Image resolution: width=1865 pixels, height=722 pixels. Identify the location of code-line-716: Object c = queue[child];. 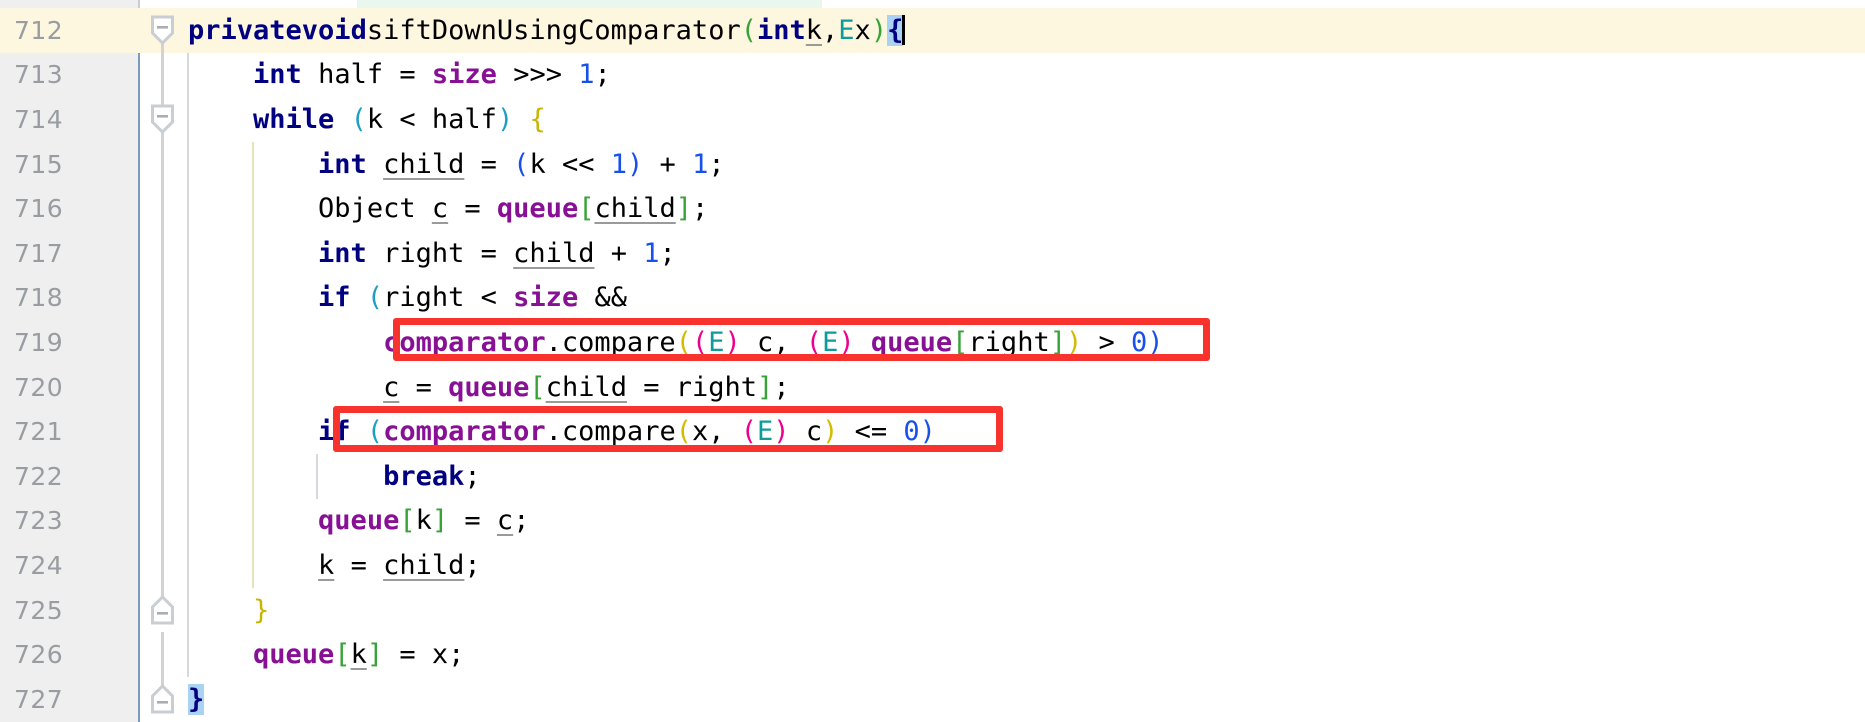
(447, 208).